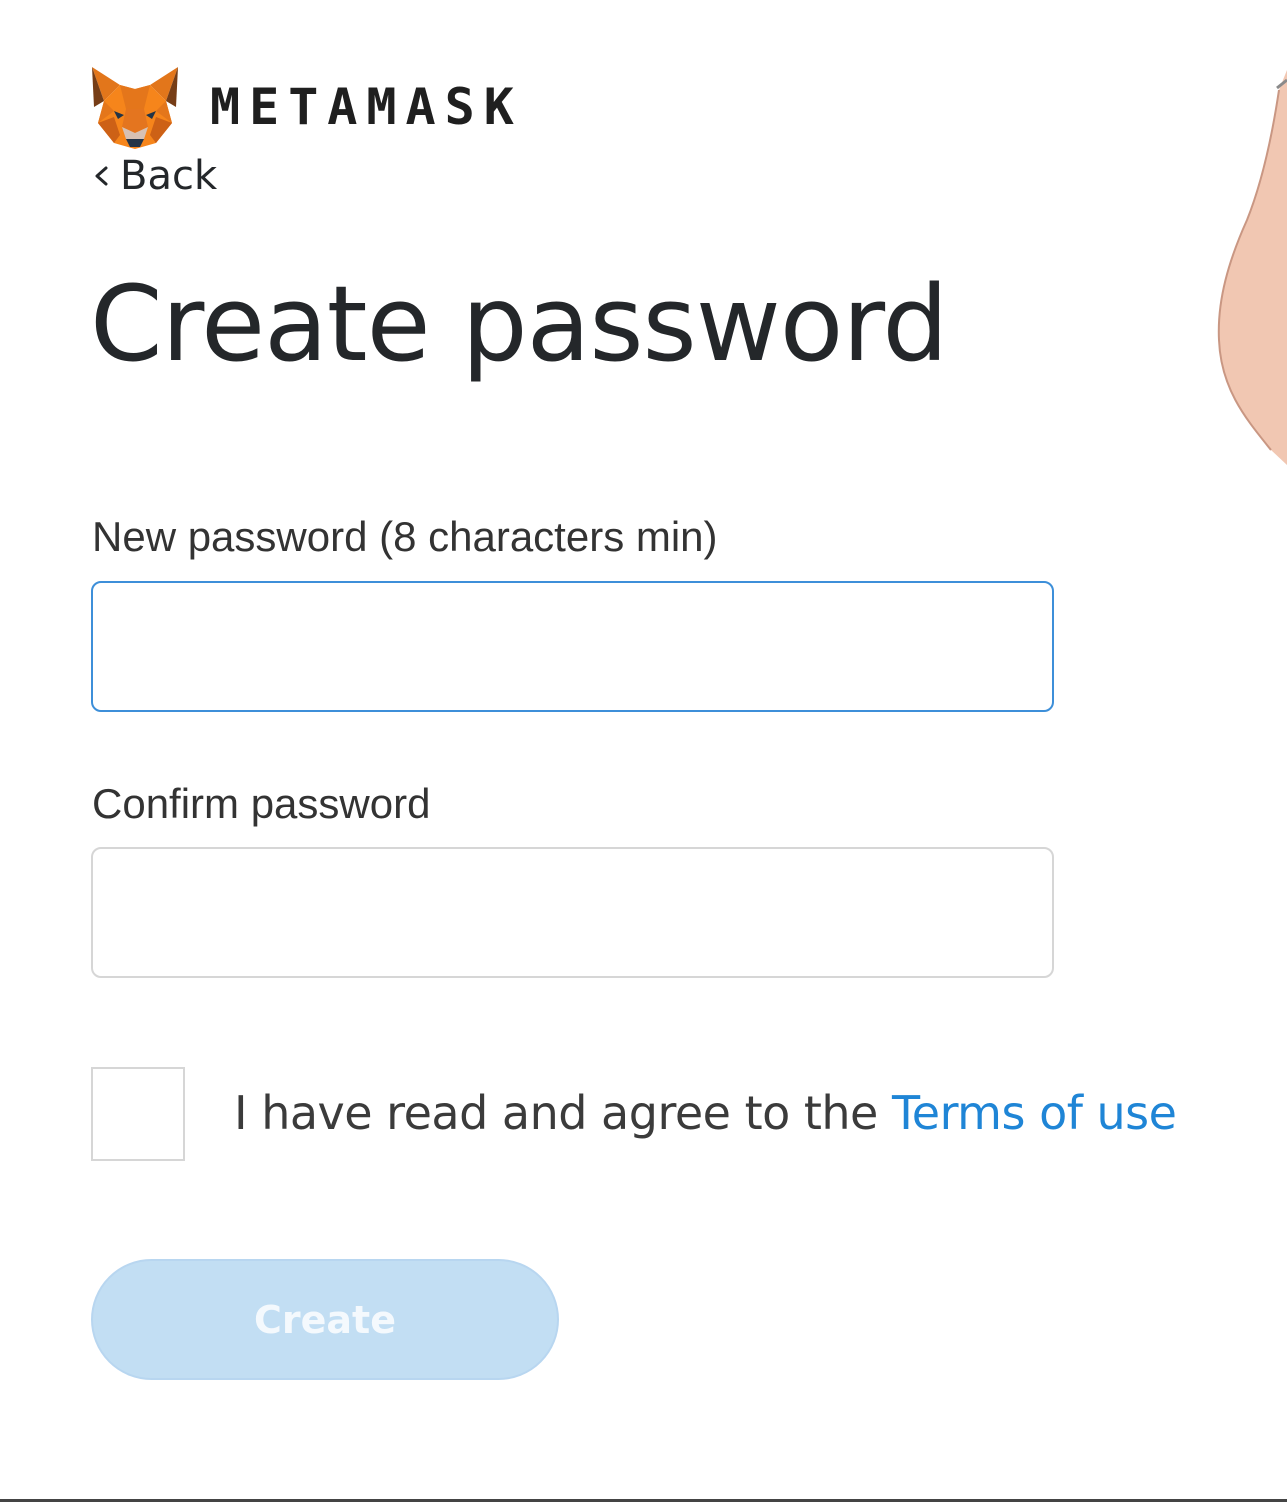 Image resolution: width=1287 pixels, height=1502 pixels. I want to click on new-password-input, so click(572, 646).